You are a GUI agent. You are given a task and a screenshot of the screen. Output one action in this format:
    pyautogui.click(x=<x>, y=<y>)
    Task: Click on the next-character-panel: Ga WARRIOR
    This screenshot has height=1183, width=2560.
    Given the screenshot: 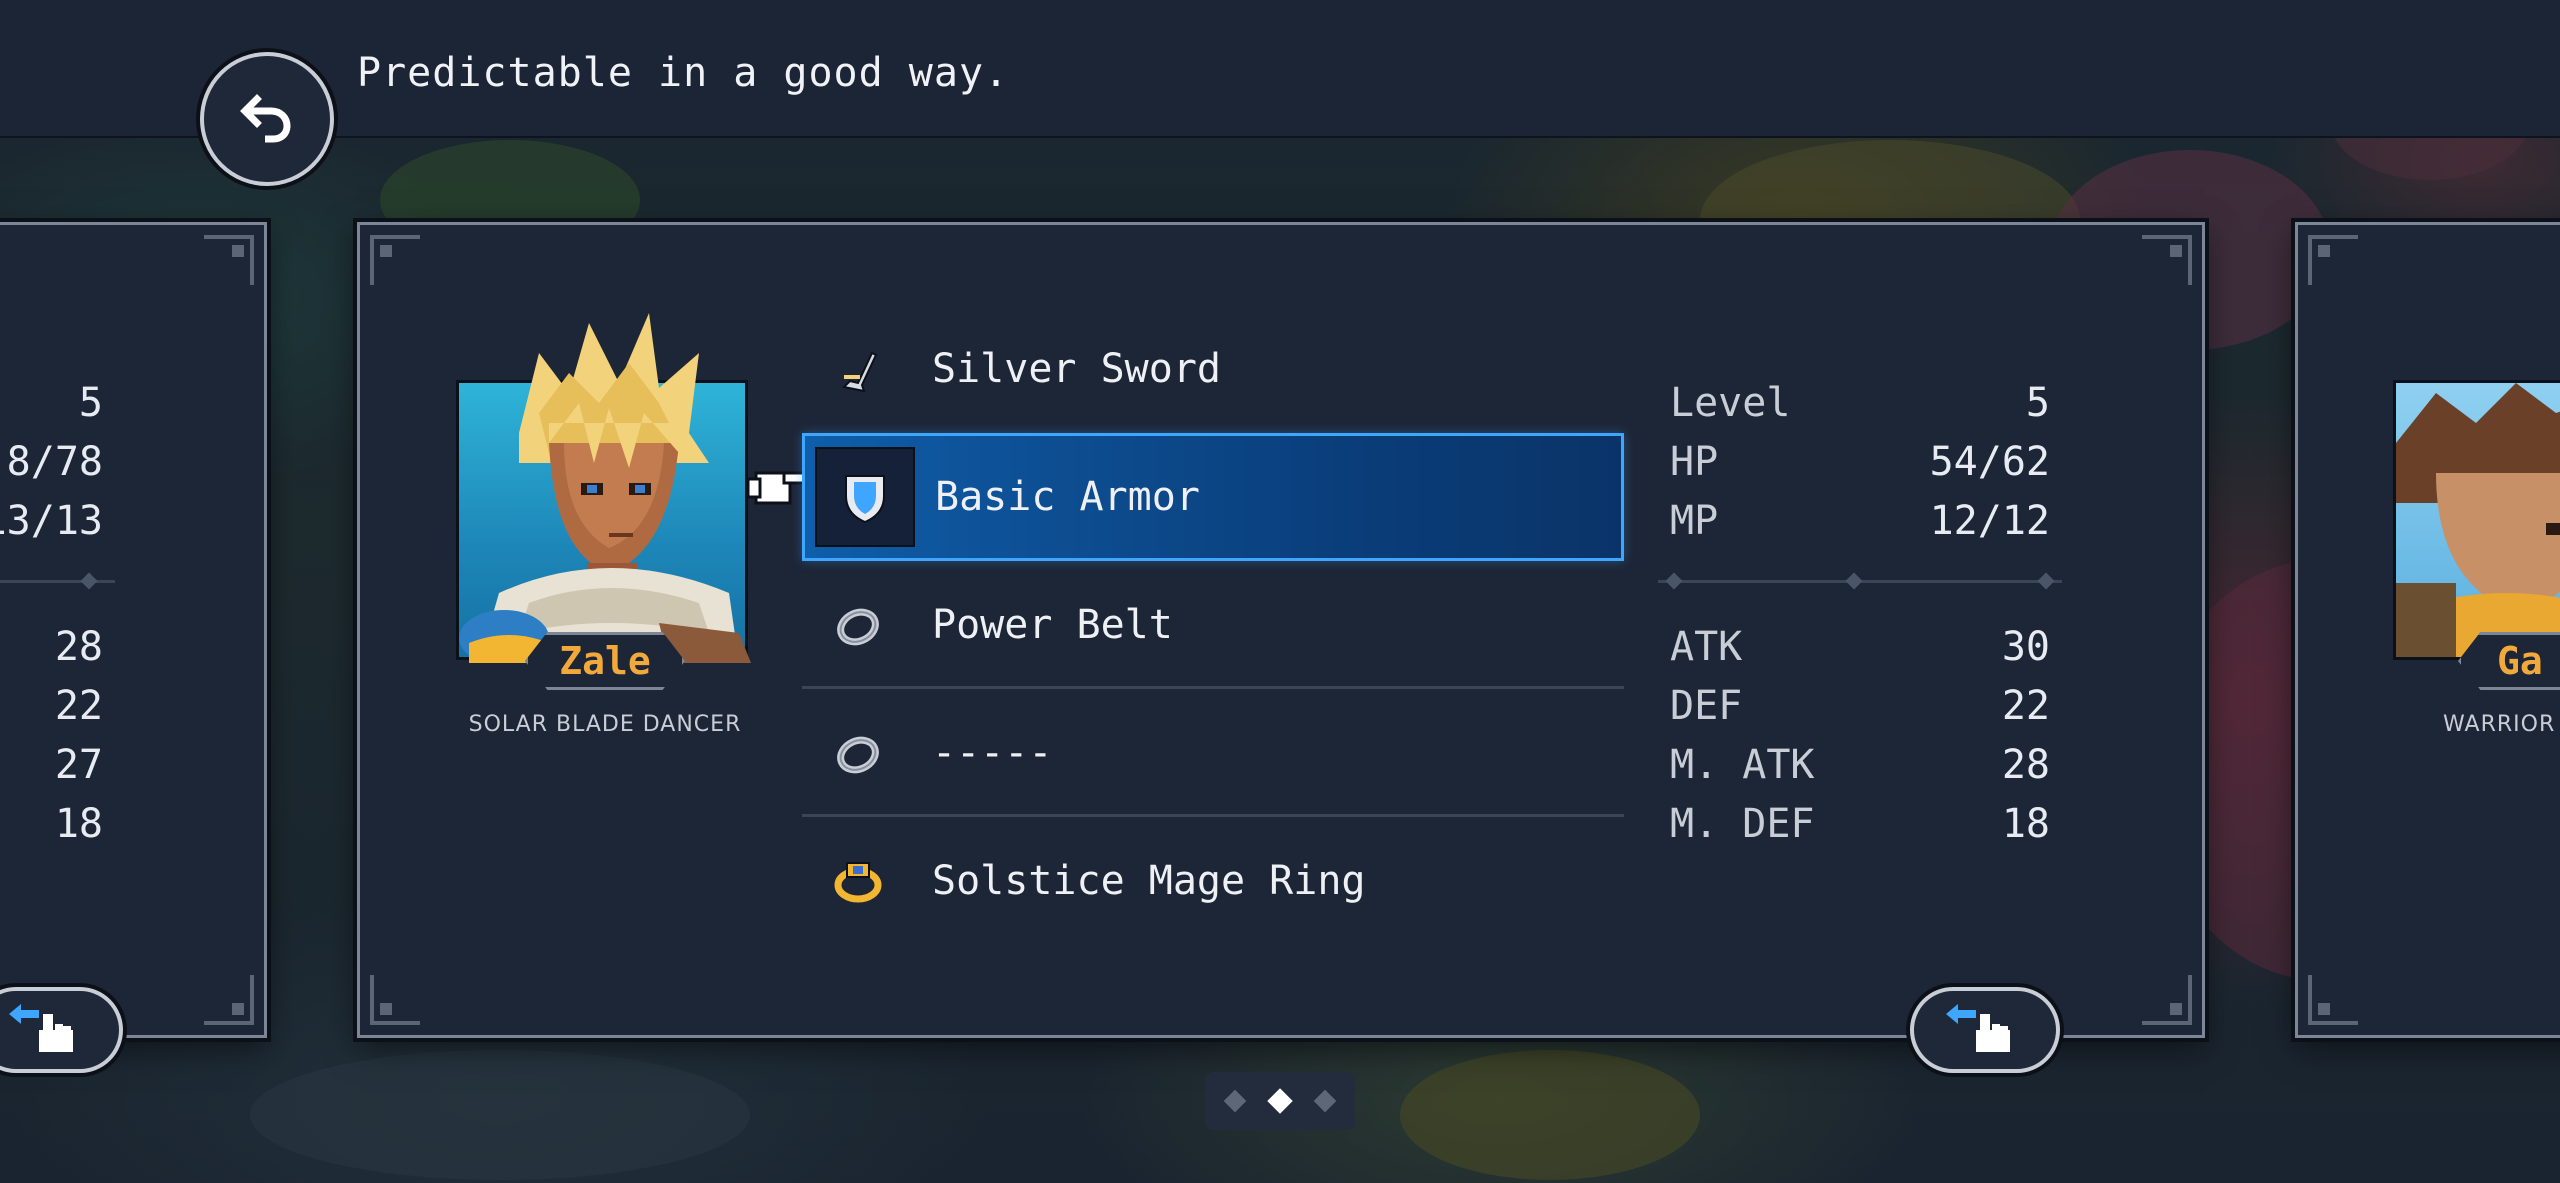 What is the action you would take?
    pyautogui.click(x=2427, y=630)
    